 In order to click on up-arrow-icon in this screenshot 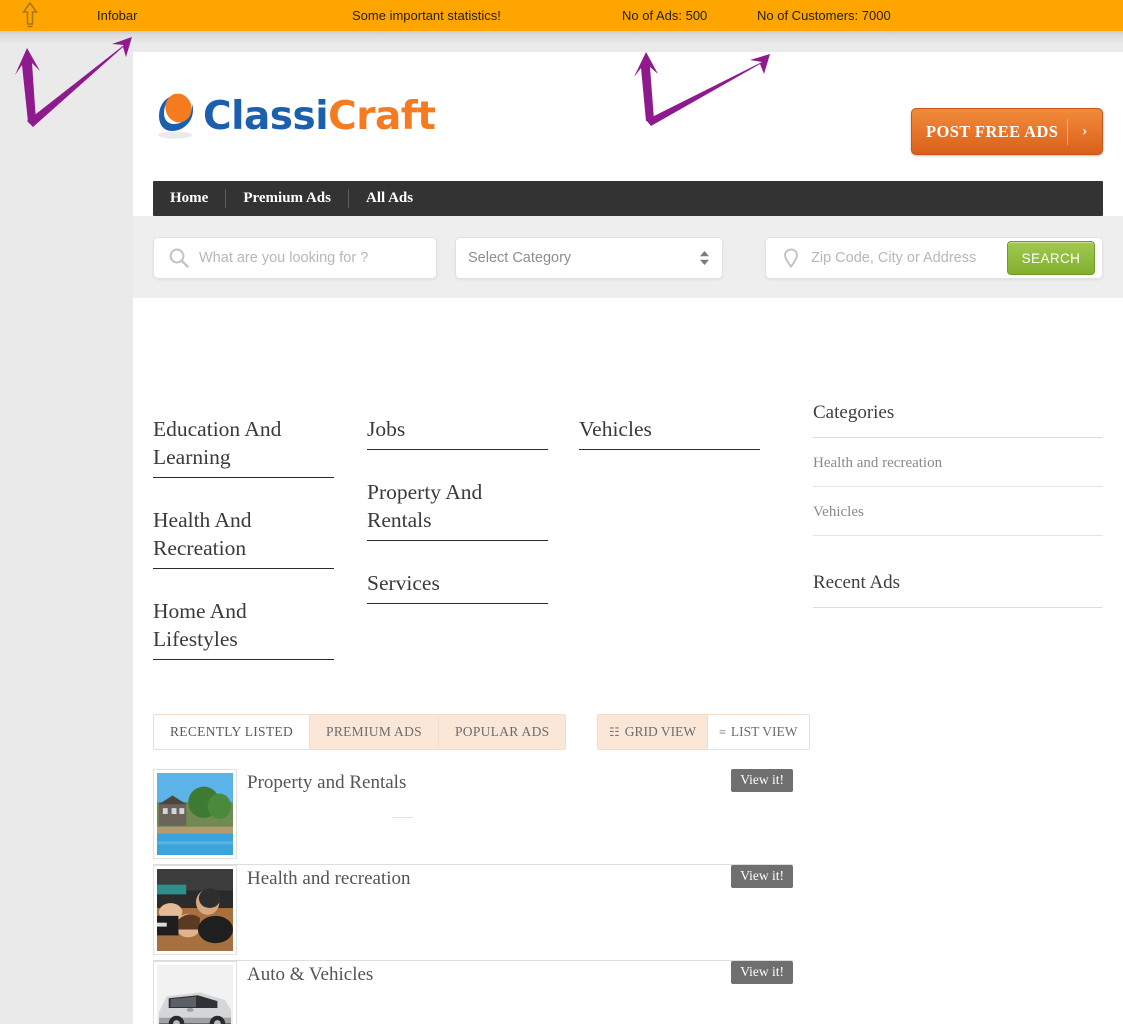, I will do `click(30, 15)`.